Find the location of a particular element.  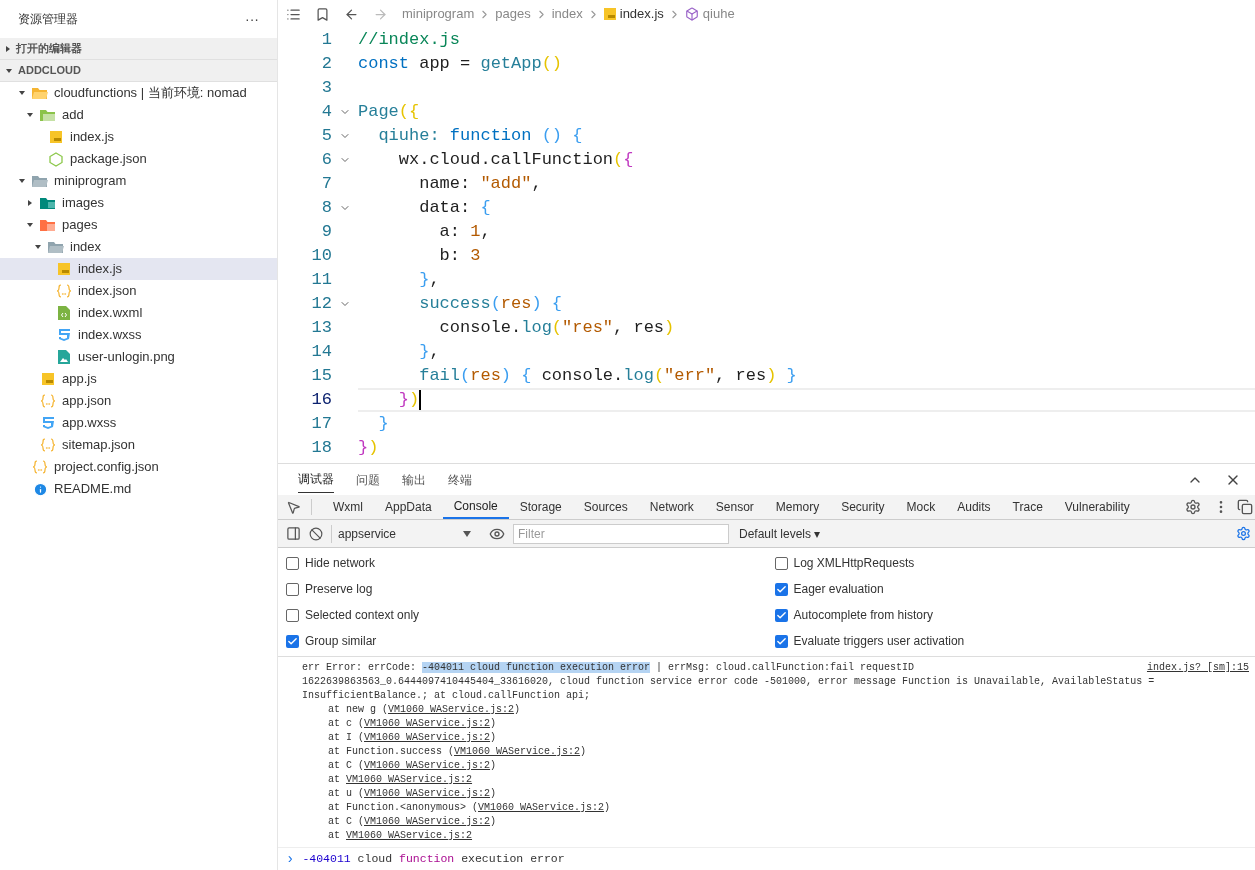

devtools-tab: Sources is located at coordinates (605, 507).